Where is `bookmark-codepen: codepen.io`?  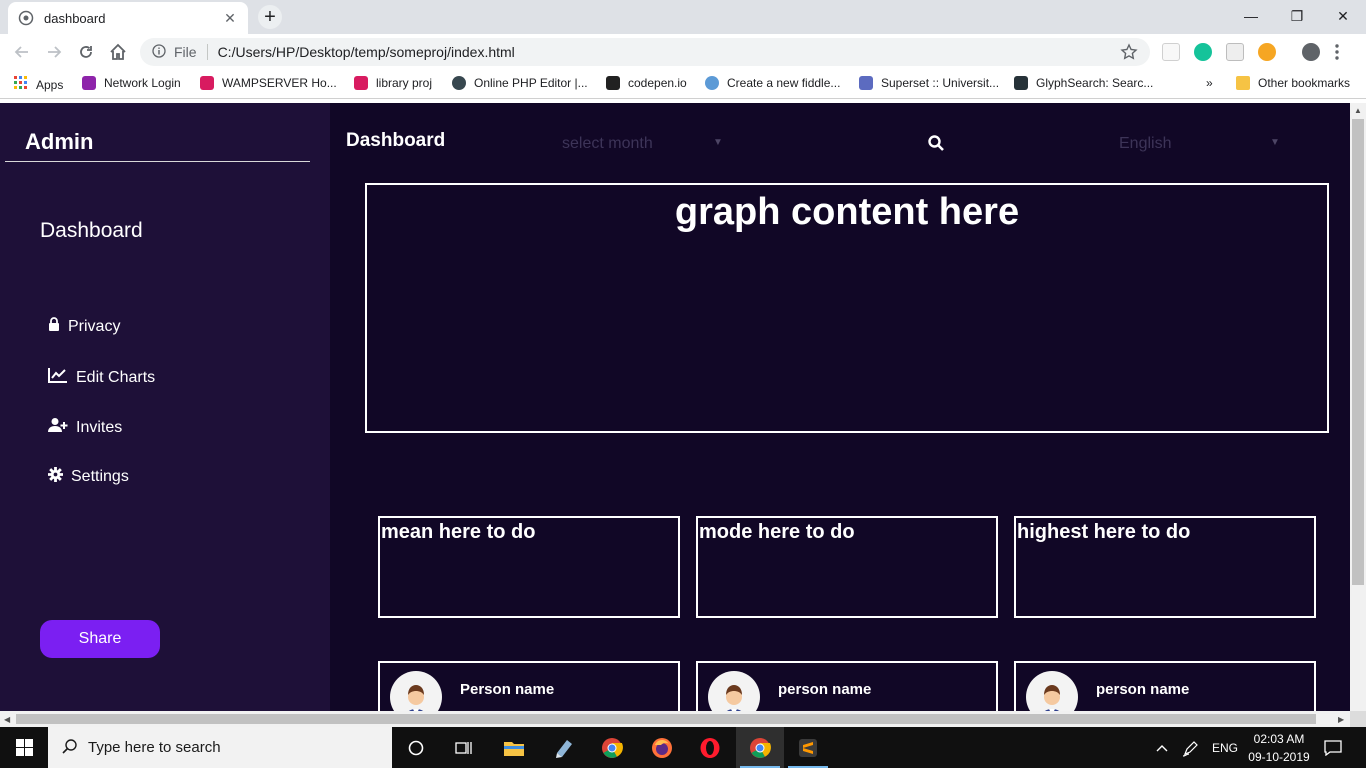 bookmark-codepen: codepen.io is located at coordinates (646, 83).